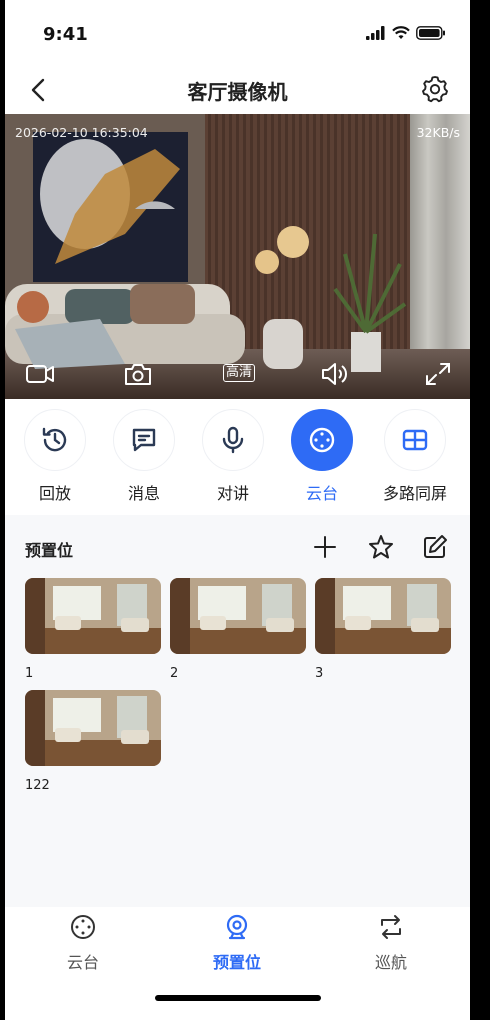  I want to click on edit-icon, so click(435, 547).